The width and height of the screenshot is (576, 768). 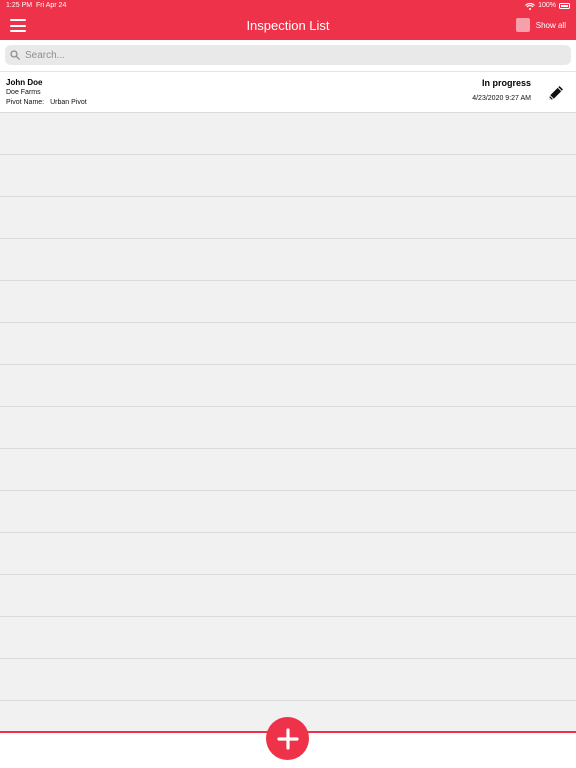 What do you see at coordinates (15, 55) in the screenshot?
I see `search-icon` at bounding box center [15, 55].